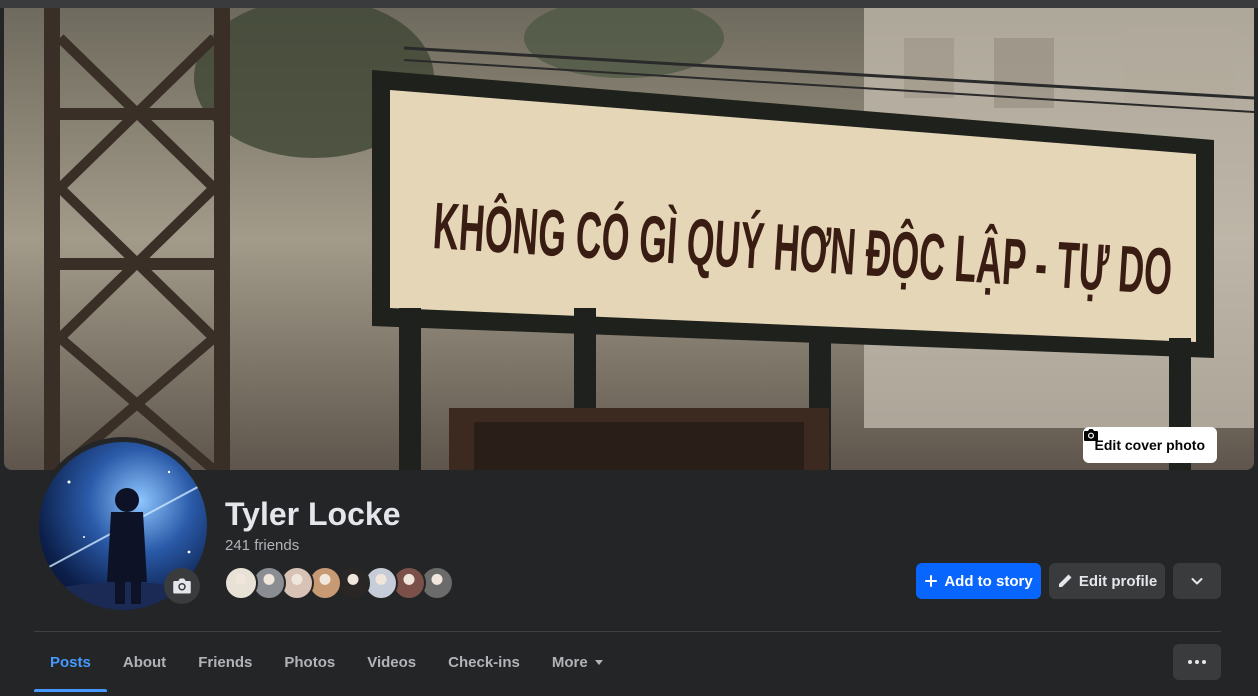  I want to click on ellipsis-icon, so click(1197, 662).